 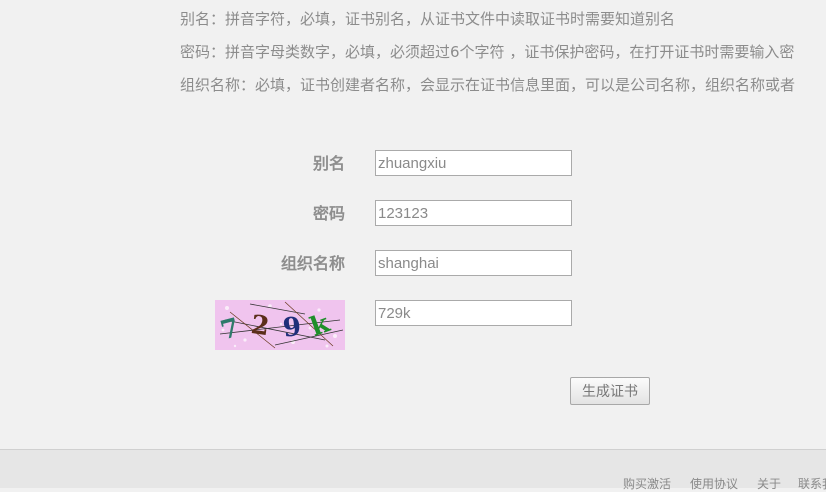 I want to click on captcha-input, so click(x=473, y=313).